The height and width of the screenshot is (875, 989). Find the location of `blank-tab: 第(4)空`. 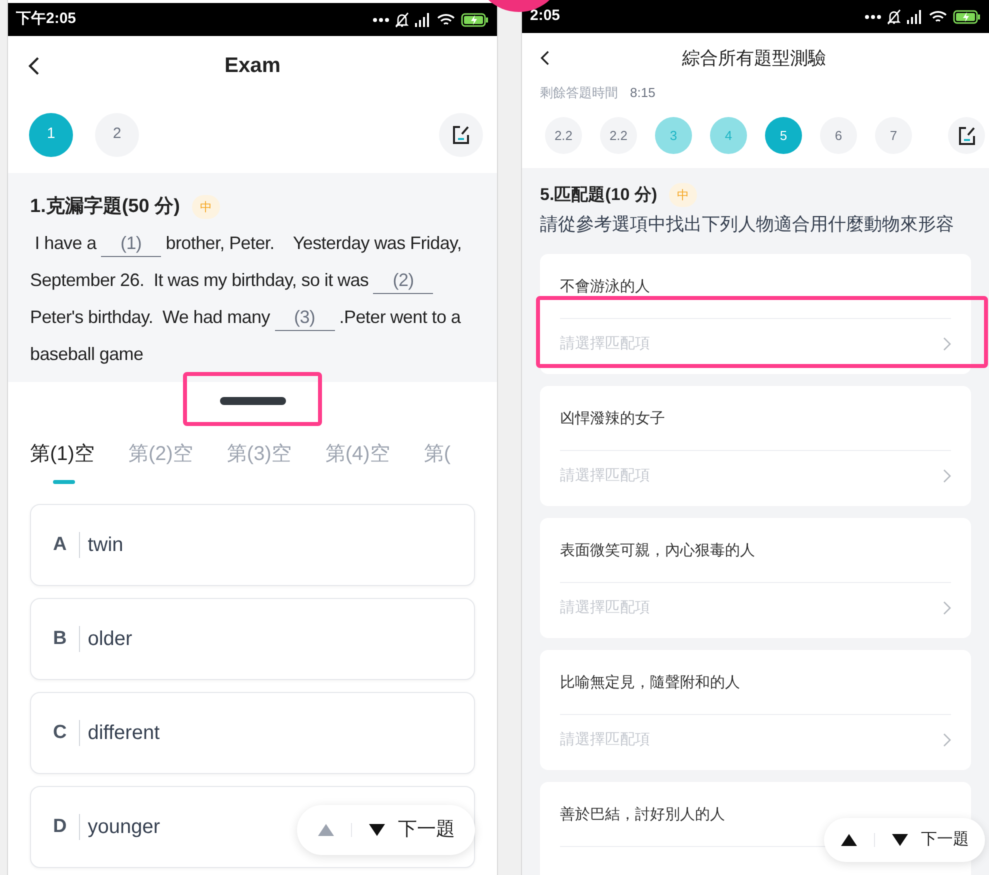

blank-tab: 第(4)空 is located at coordinates (357, 460).